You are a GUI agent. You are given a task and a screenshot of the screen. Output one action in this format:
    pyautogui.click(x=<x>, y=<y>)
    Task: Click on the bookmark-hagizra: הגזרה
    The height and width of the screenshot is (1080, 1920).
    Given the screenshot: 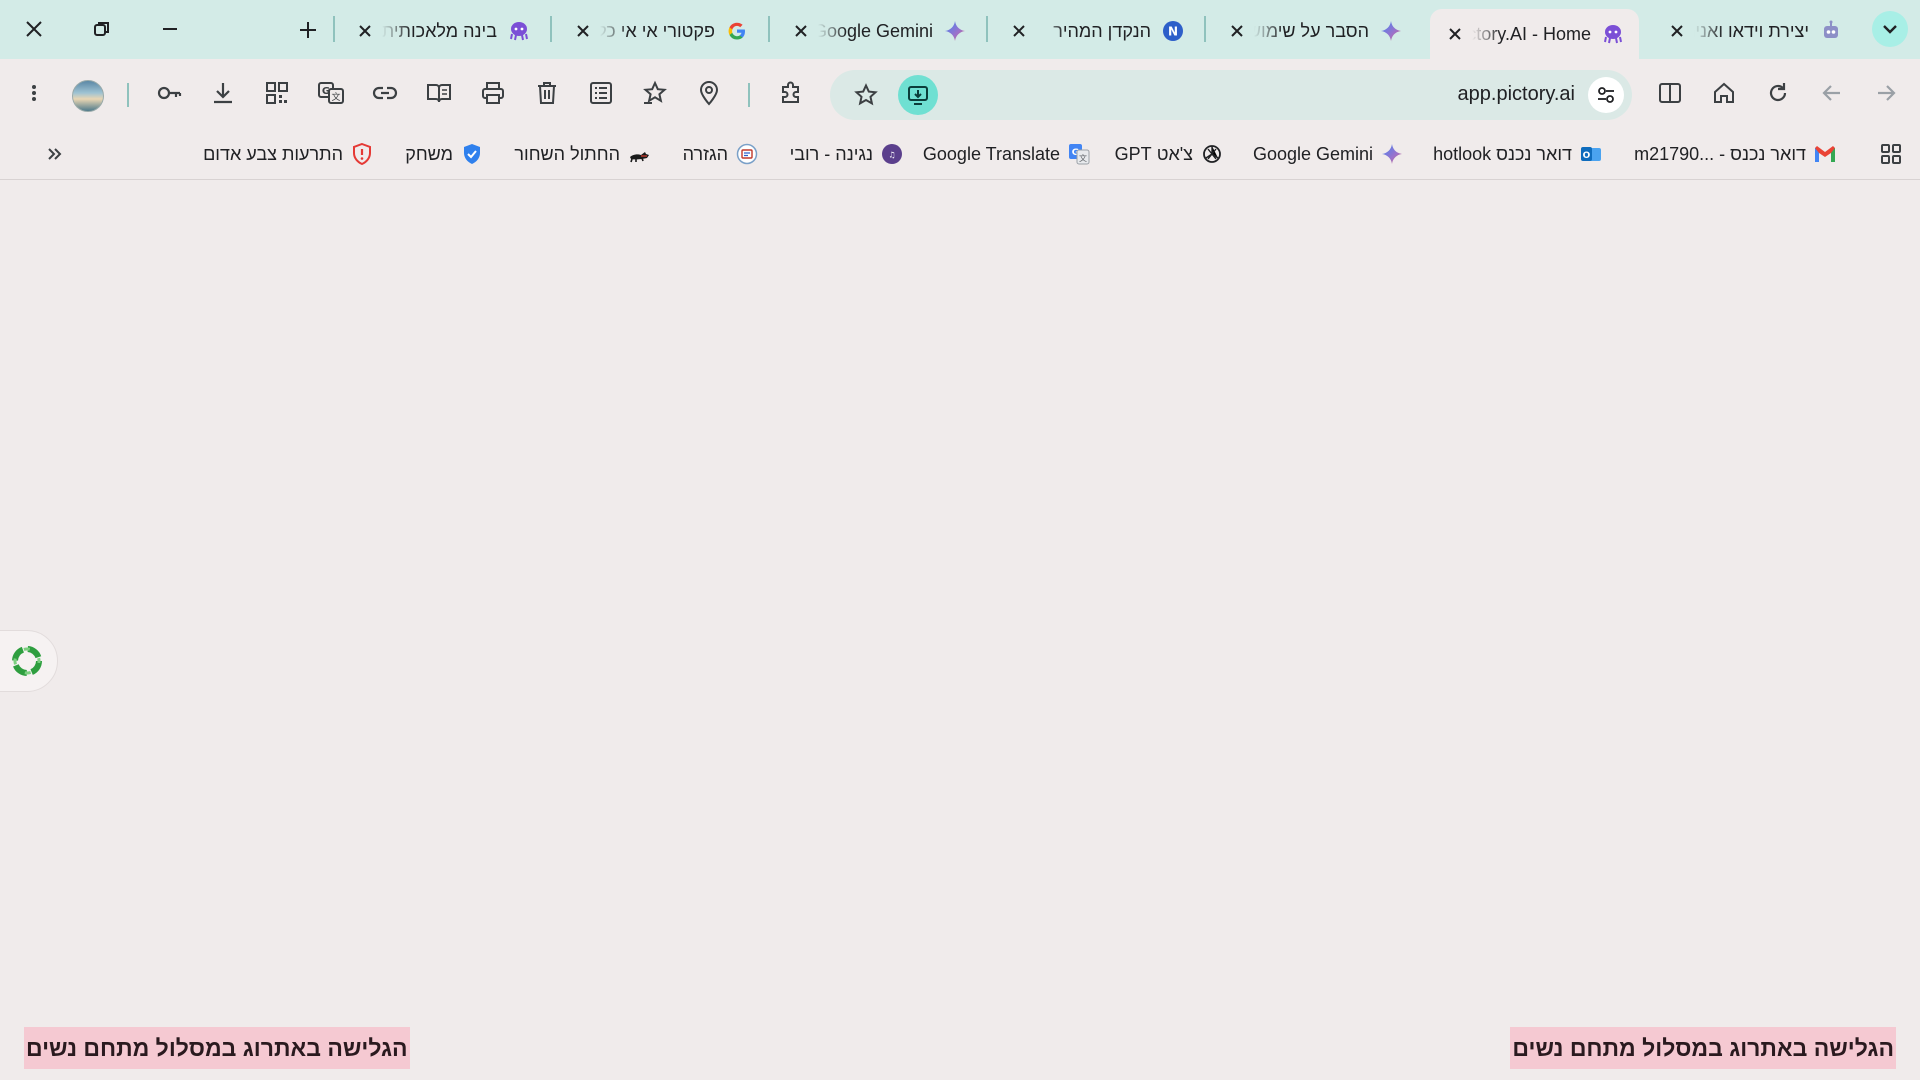 What is the action you would take?
    pyautogui.click(x=720, y=154)
    